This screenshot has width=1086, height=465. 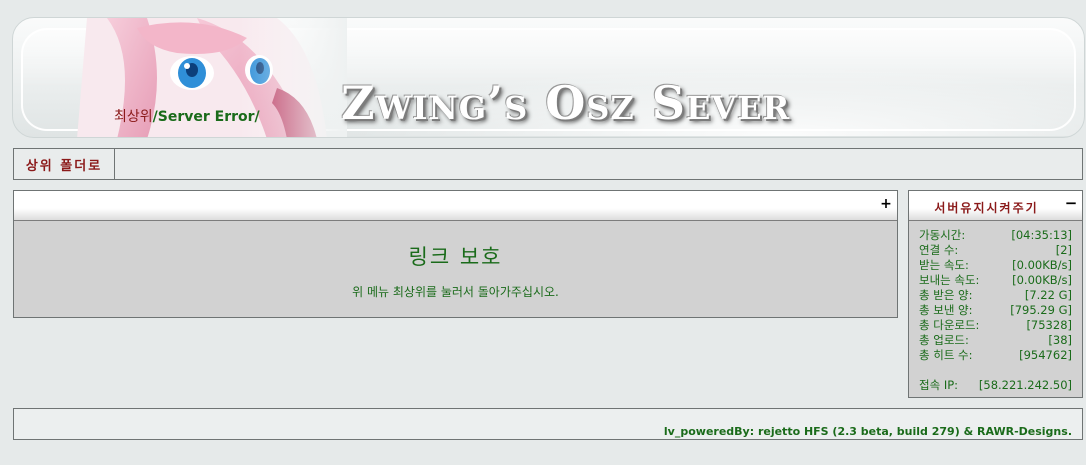 I want to click on stat-row-total-hits: 총 히트 수: [954762], so click(x=995, y=355).